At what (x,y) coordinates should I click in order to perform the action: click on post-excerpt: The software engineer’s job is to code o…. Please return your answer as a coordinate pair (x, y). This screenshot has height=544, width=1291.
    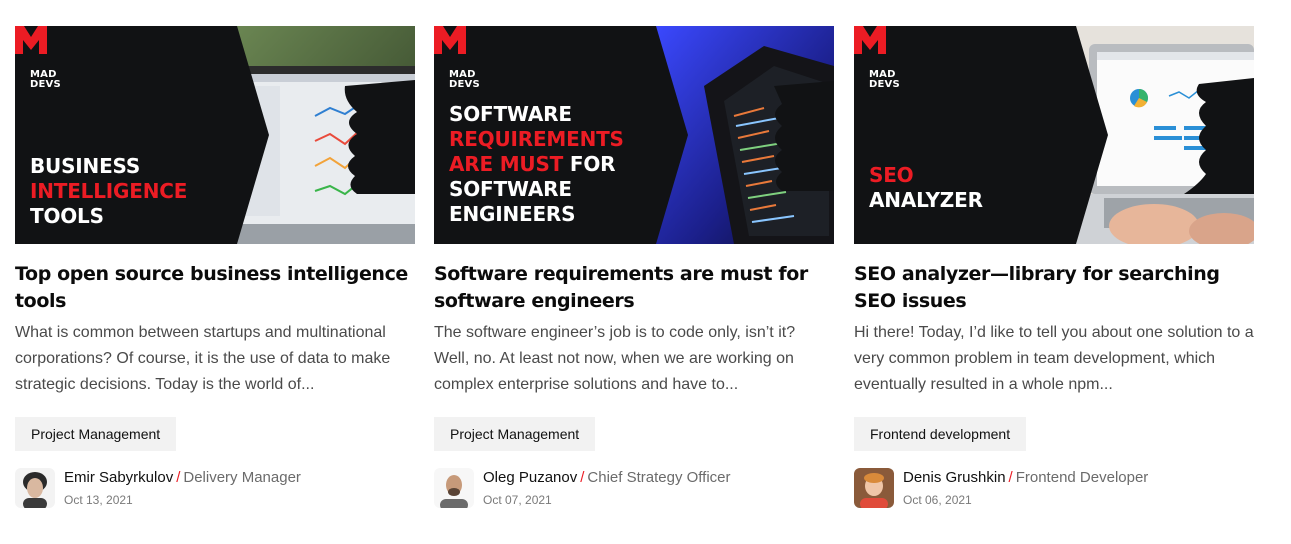
    Looking at the image, I should click on (615, 358).